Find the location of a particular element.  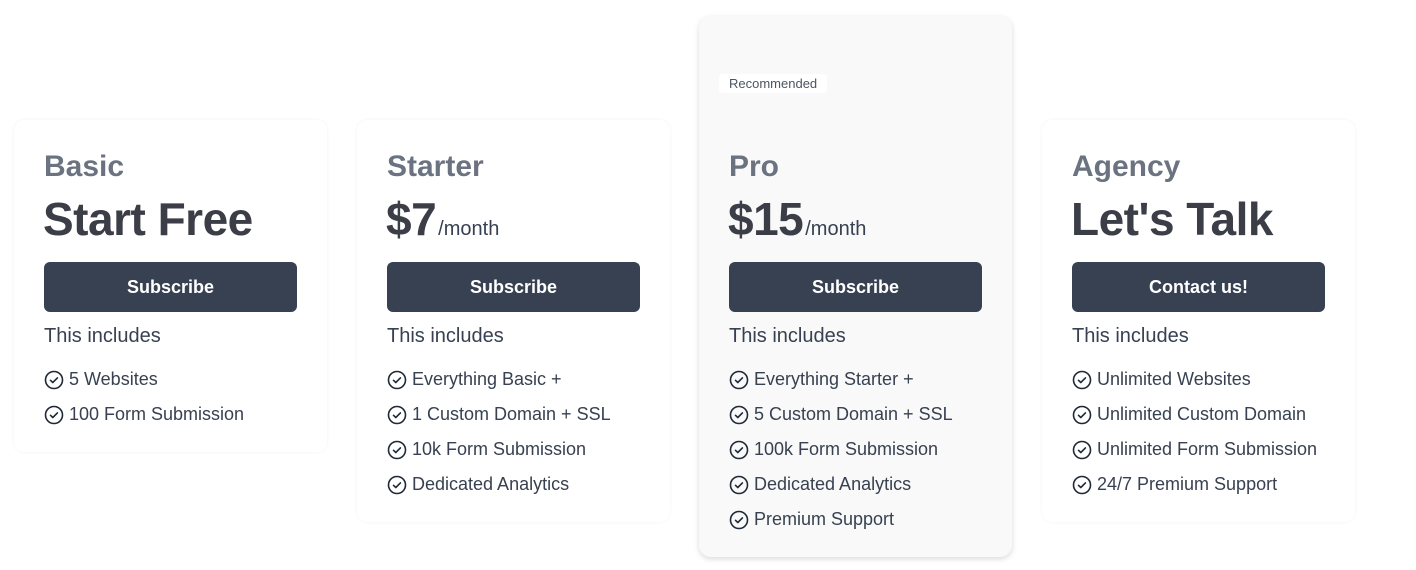

plan-name: Agency is located at coordinates (1126, 166).